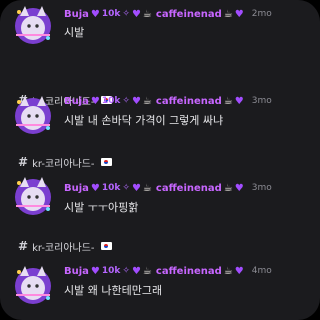 This screenshot has width=320, height=320. I want to click on message-text: 시발 왜 나한테만그래, so click(113, 290).